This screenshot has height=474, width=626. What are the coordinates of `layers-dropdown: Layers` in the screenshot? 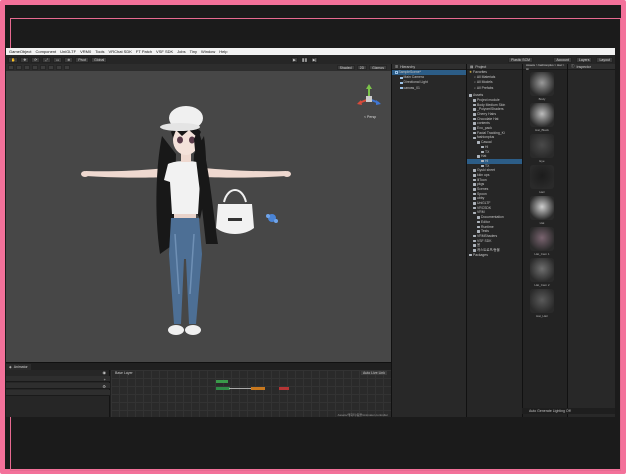 It's located at (584, 59).